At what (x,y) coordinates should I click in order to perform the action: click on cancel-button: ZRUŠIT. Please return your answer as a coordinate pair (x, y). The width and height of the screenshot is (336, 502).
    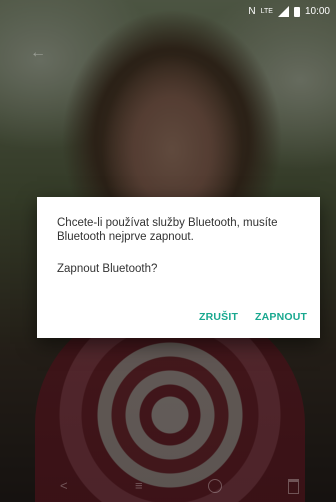
    Looking at the image, I should click on (218, 317).